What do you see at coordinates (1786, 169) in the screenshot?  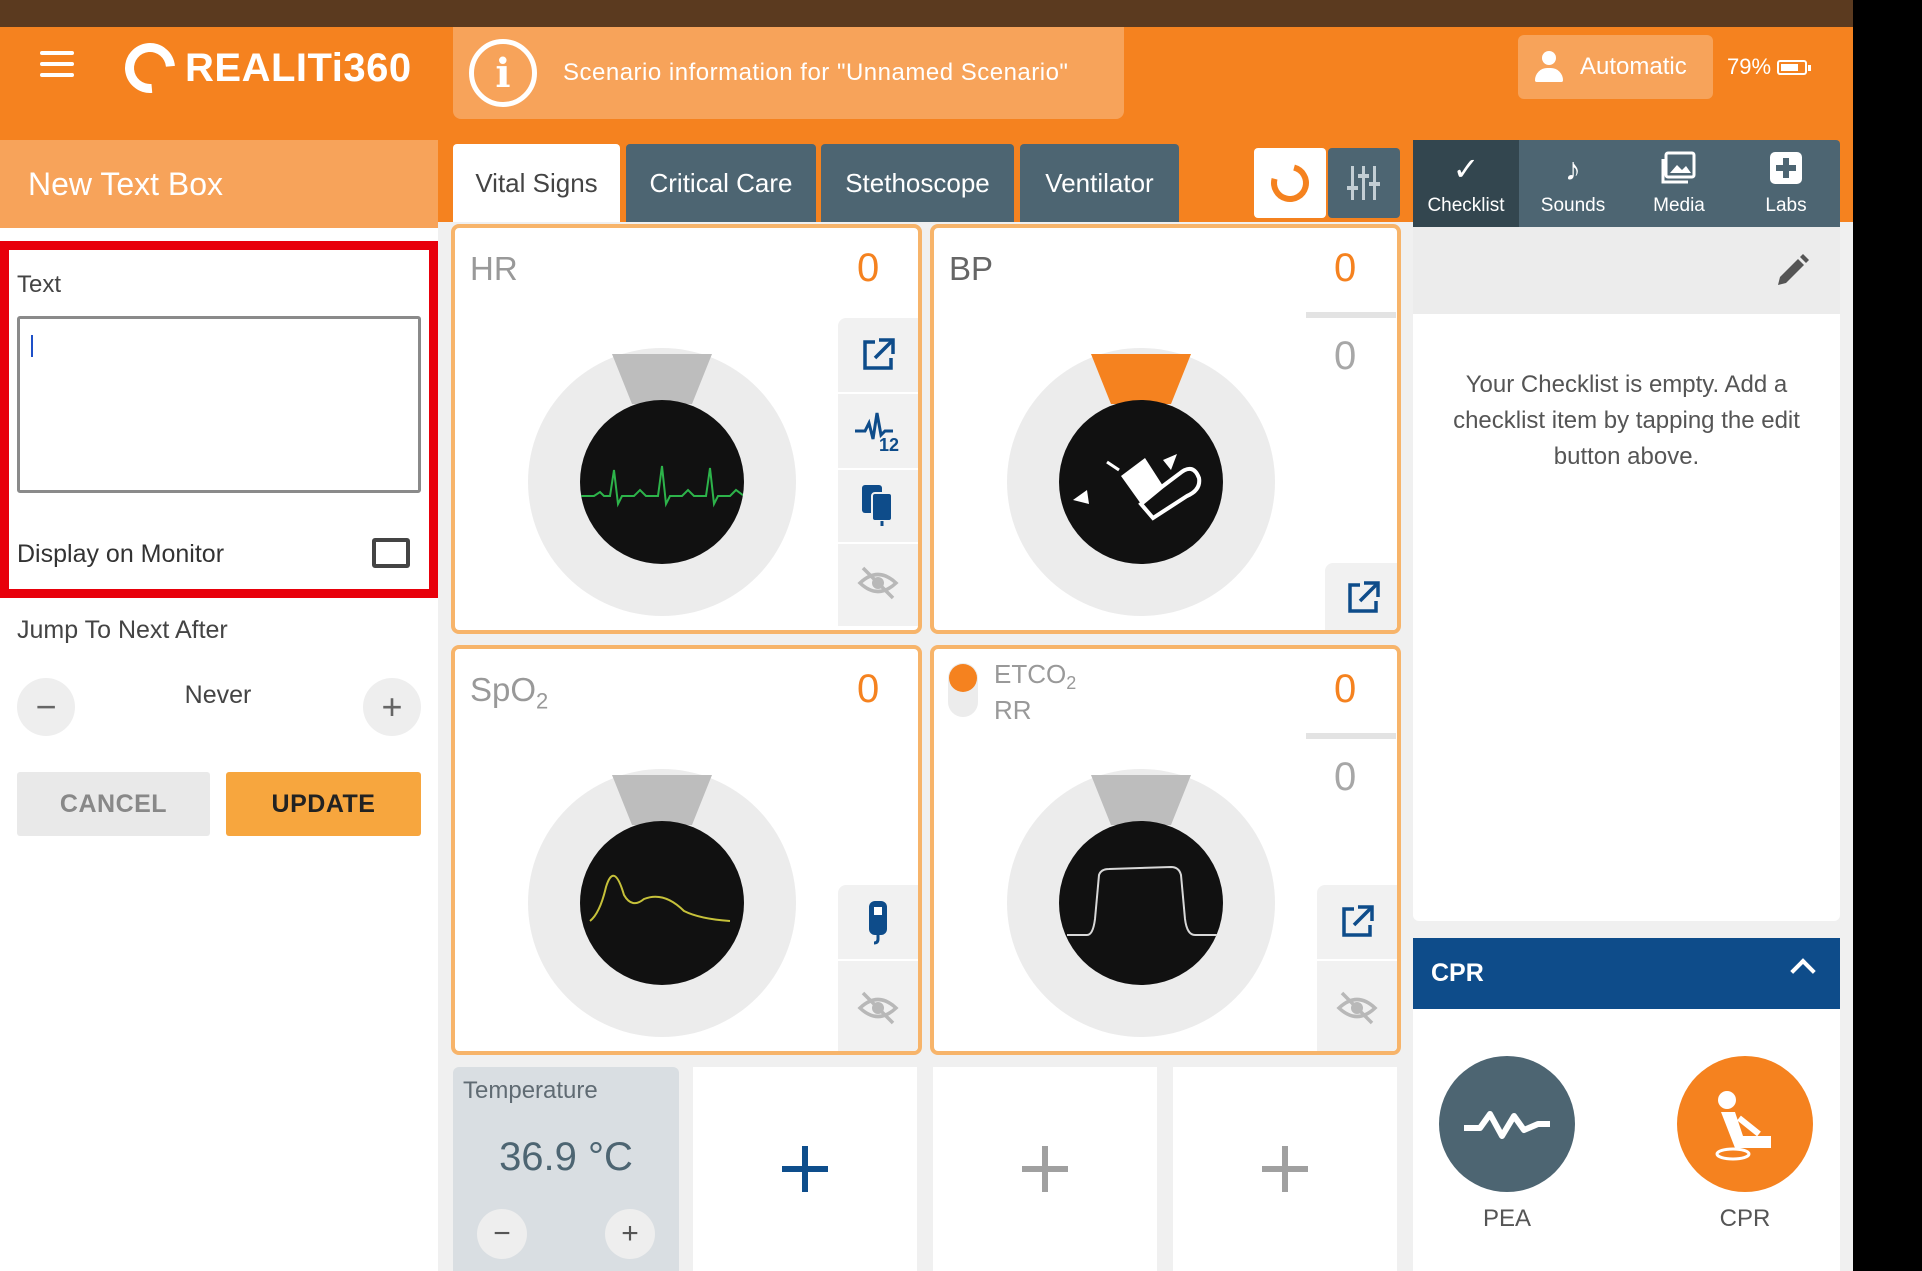 I see `plus-box-icon` at bounding box center [1786, 169].